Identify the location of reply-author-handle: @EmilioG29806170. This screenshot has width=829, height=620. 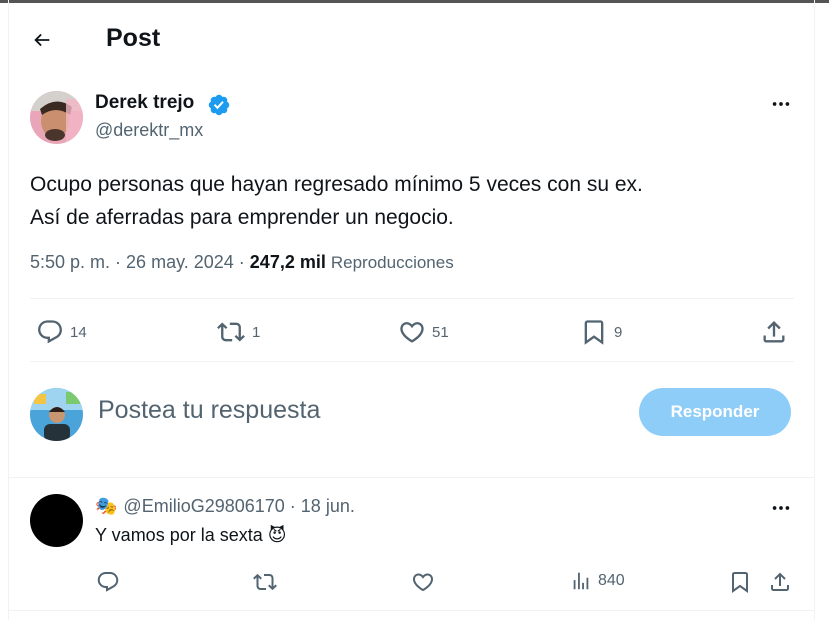
(203, 506).